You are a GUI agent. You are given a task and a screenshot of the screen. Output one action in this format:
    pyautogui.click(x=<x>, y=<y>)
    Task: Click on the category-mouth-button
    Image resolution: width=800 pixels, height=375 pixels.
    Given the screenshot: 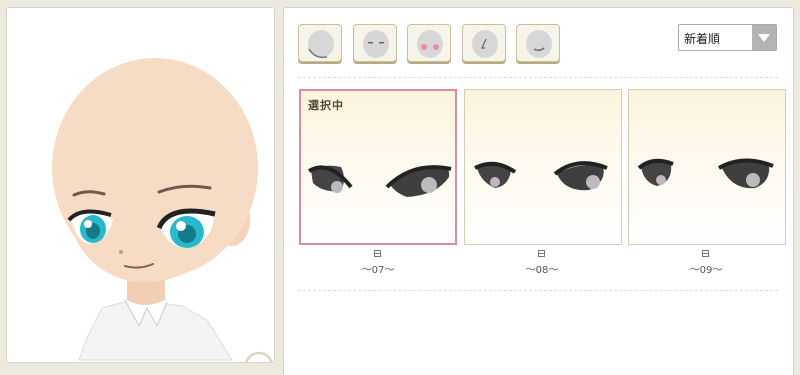 What is the action you would take?
    pyautogui.click(x=538, y=43)
    